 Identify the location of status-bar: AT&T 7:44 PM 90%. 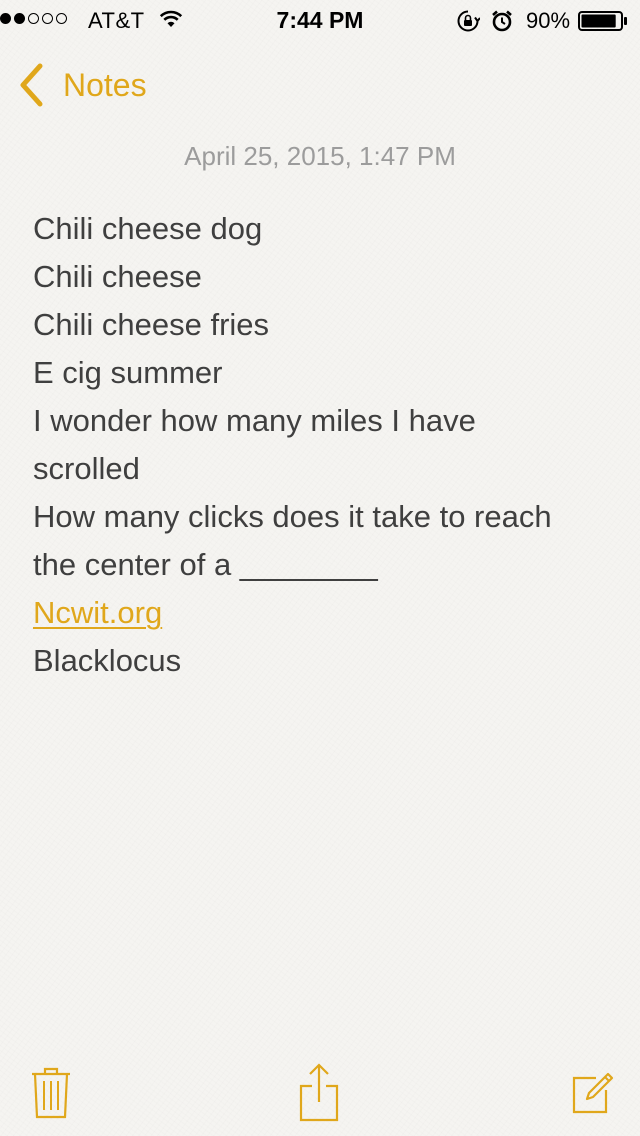
(320, 20).